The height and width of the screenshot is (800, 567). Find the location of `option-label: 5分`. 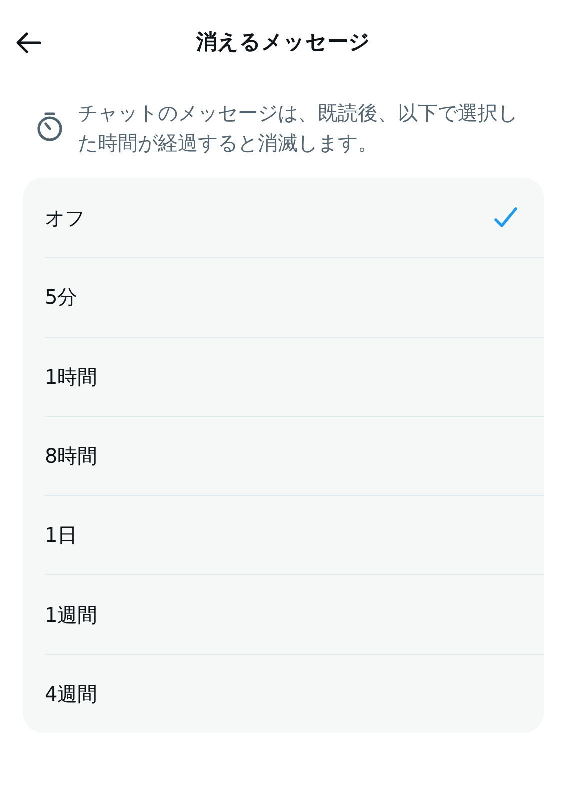

option-label: 5分 is located at coordinates (61, 298).